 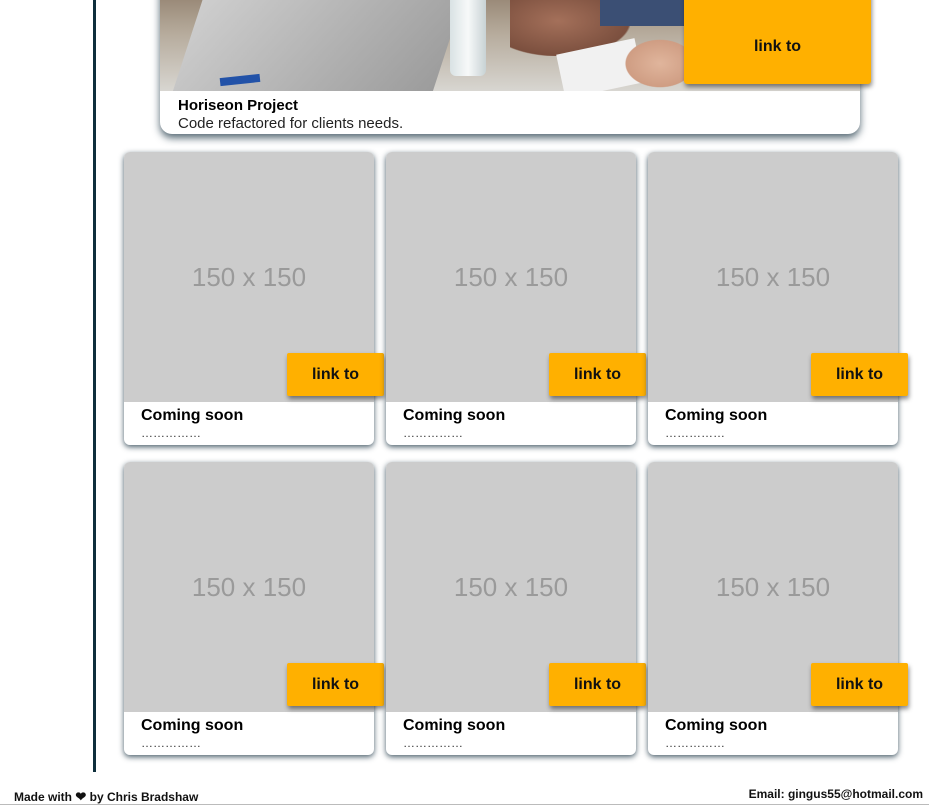 I want to click on heart-icon: ❤, so click(x=81, y=796).